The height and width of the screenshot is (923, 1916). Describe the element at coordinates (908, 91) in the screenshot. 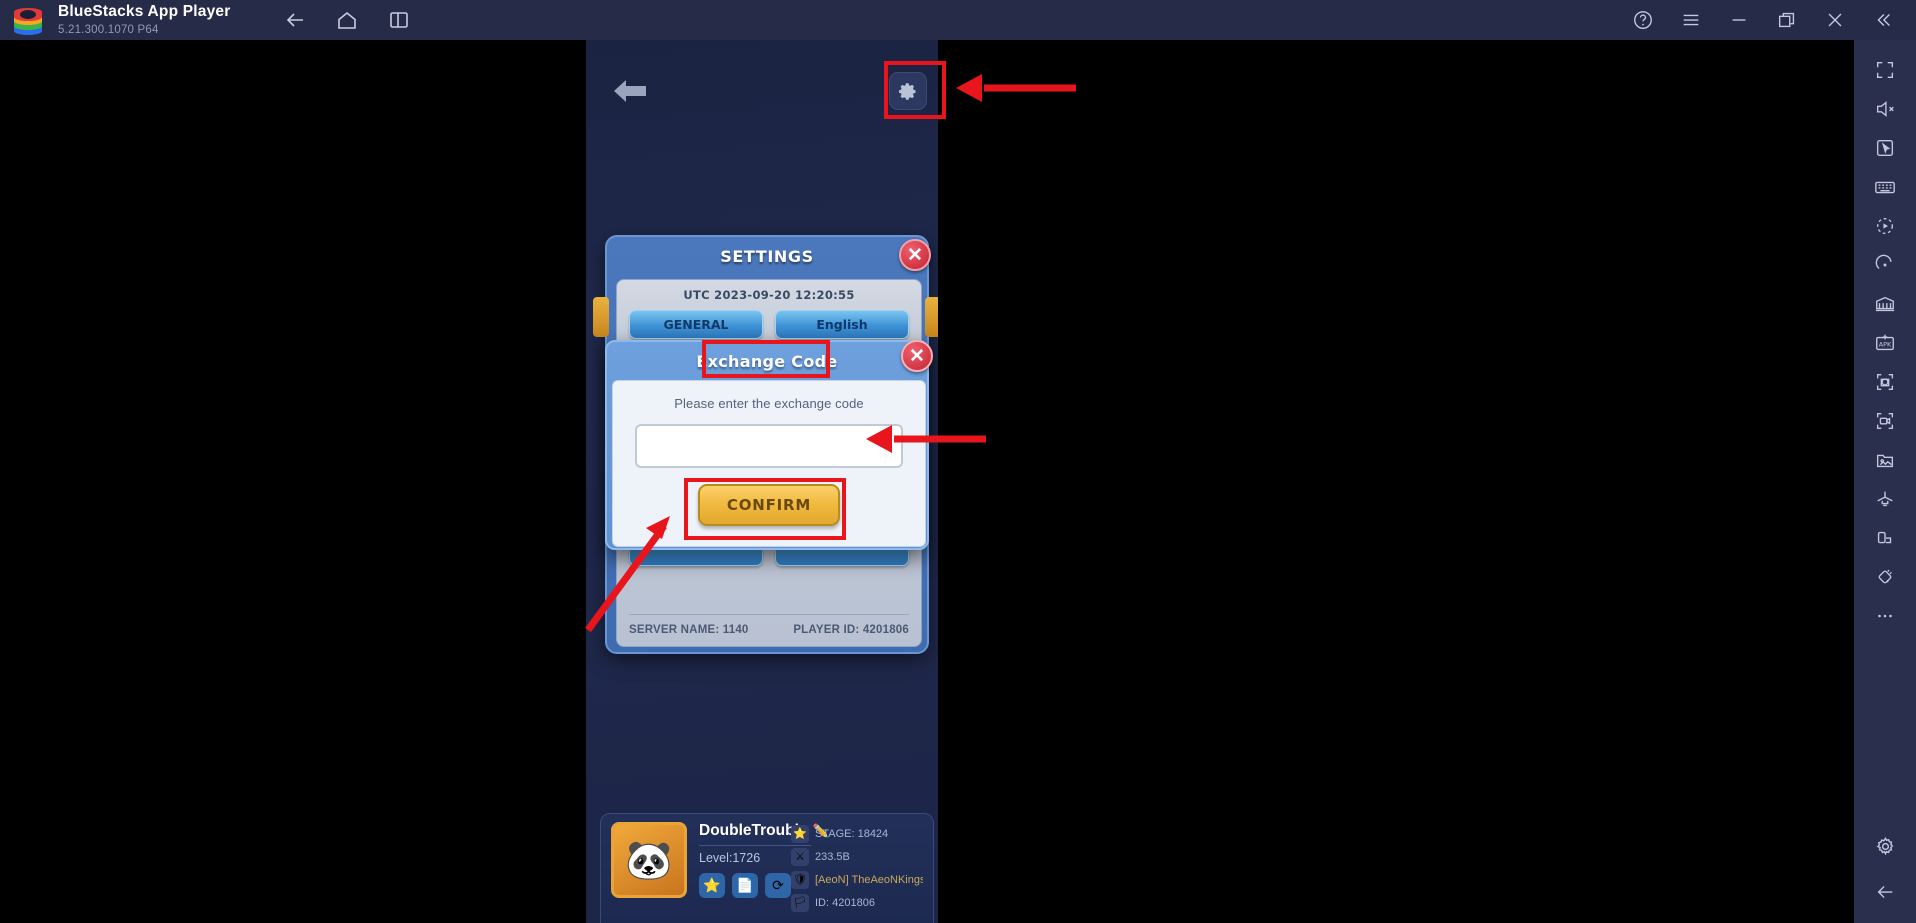

I see `game-settings-gear-icon` at that location.